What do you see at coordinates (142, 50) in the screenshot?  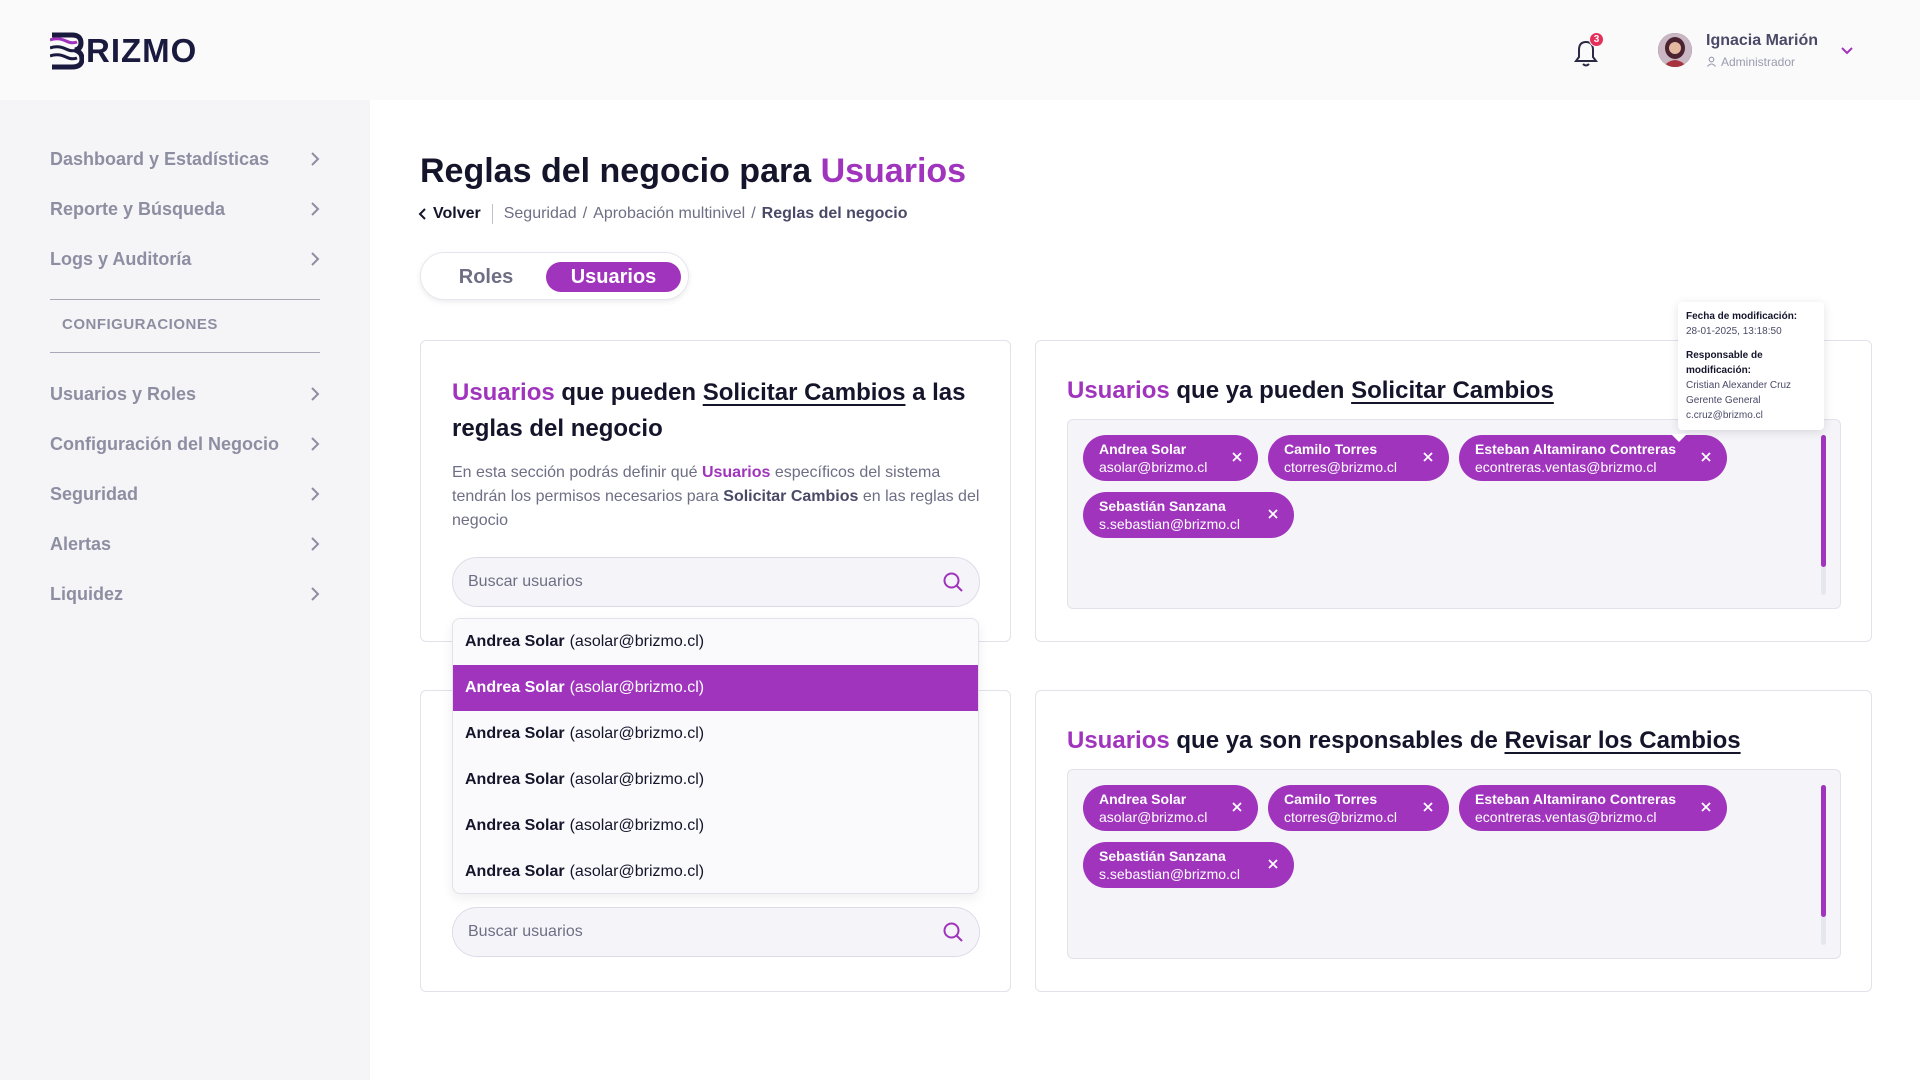 I see `logo-text: RIZMO` at bounding box center [142, 50].